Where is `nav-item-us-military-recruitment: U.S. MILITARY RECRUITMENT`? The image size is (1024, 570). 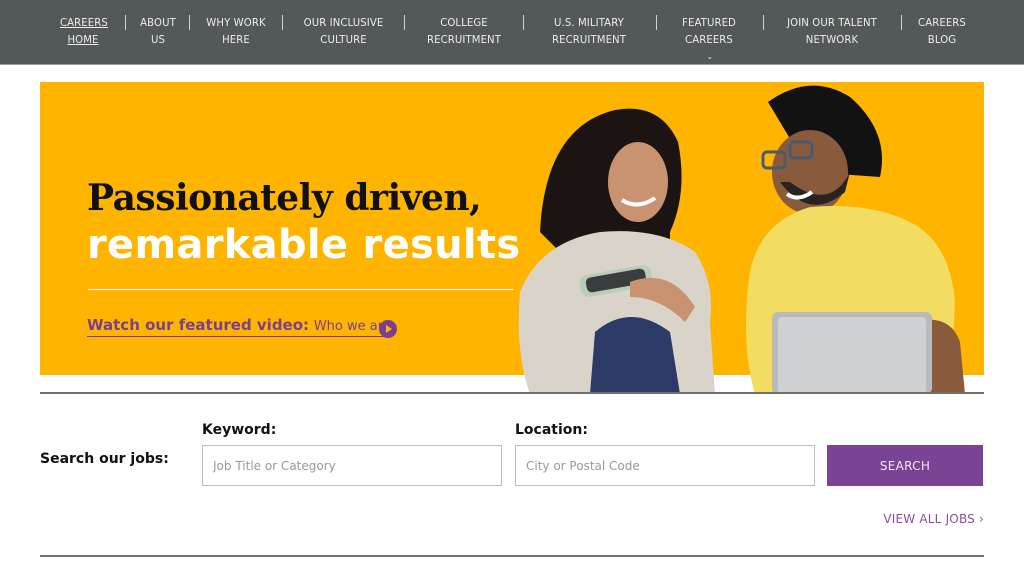
nav-item-us-military-recruitment: U.S. MILITARY RECRUITMENT is located at coordinates (588, 31).